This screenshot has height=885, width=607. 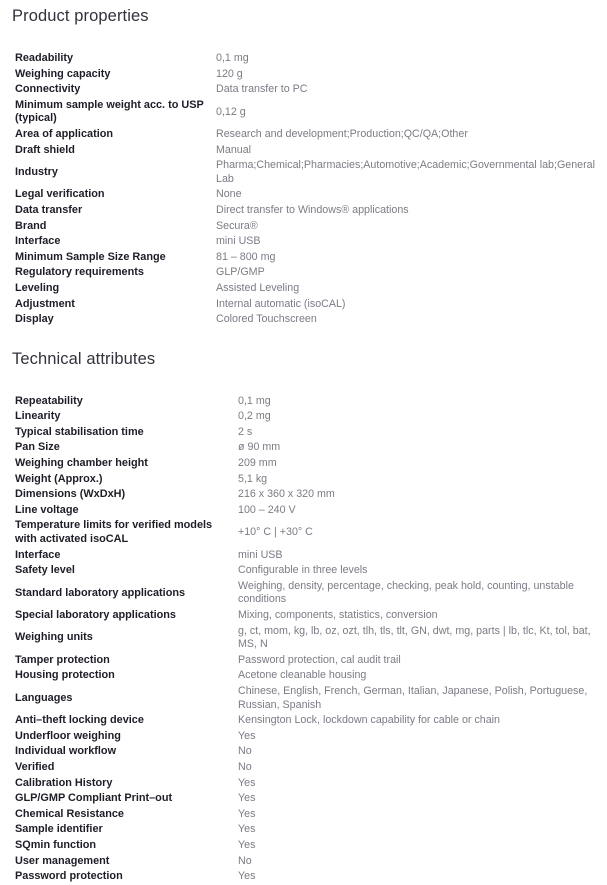 I want to click on spec-row-label: Data transfer, so click(x=49, y=209).